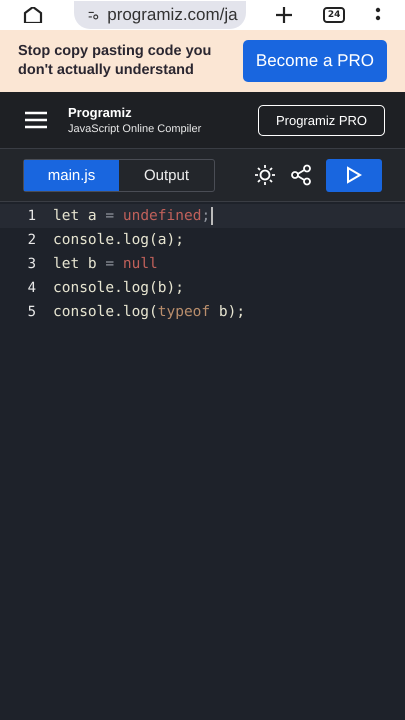 The width and height of the screenshot is (405, 720). Describe the element at coordinates (118, 240) in the screenshot. I see `code-line: console.log(a);` at that location.